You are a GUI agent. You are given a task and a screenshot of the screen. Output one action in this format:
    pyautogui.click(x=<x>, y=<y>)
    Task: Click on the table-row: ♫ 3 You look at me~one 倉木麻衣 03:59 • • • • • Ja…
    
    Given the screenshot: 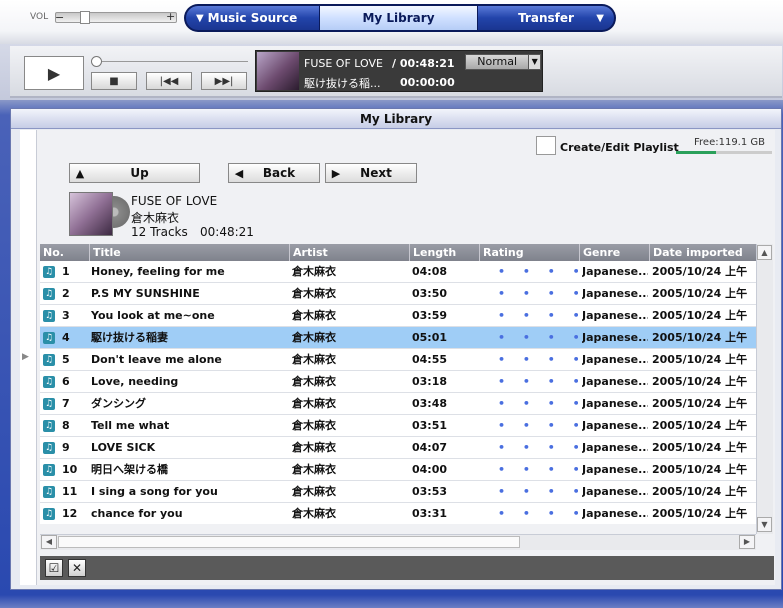 What is the action you would take?
    pyautogui.click(x=398, y=316)
    